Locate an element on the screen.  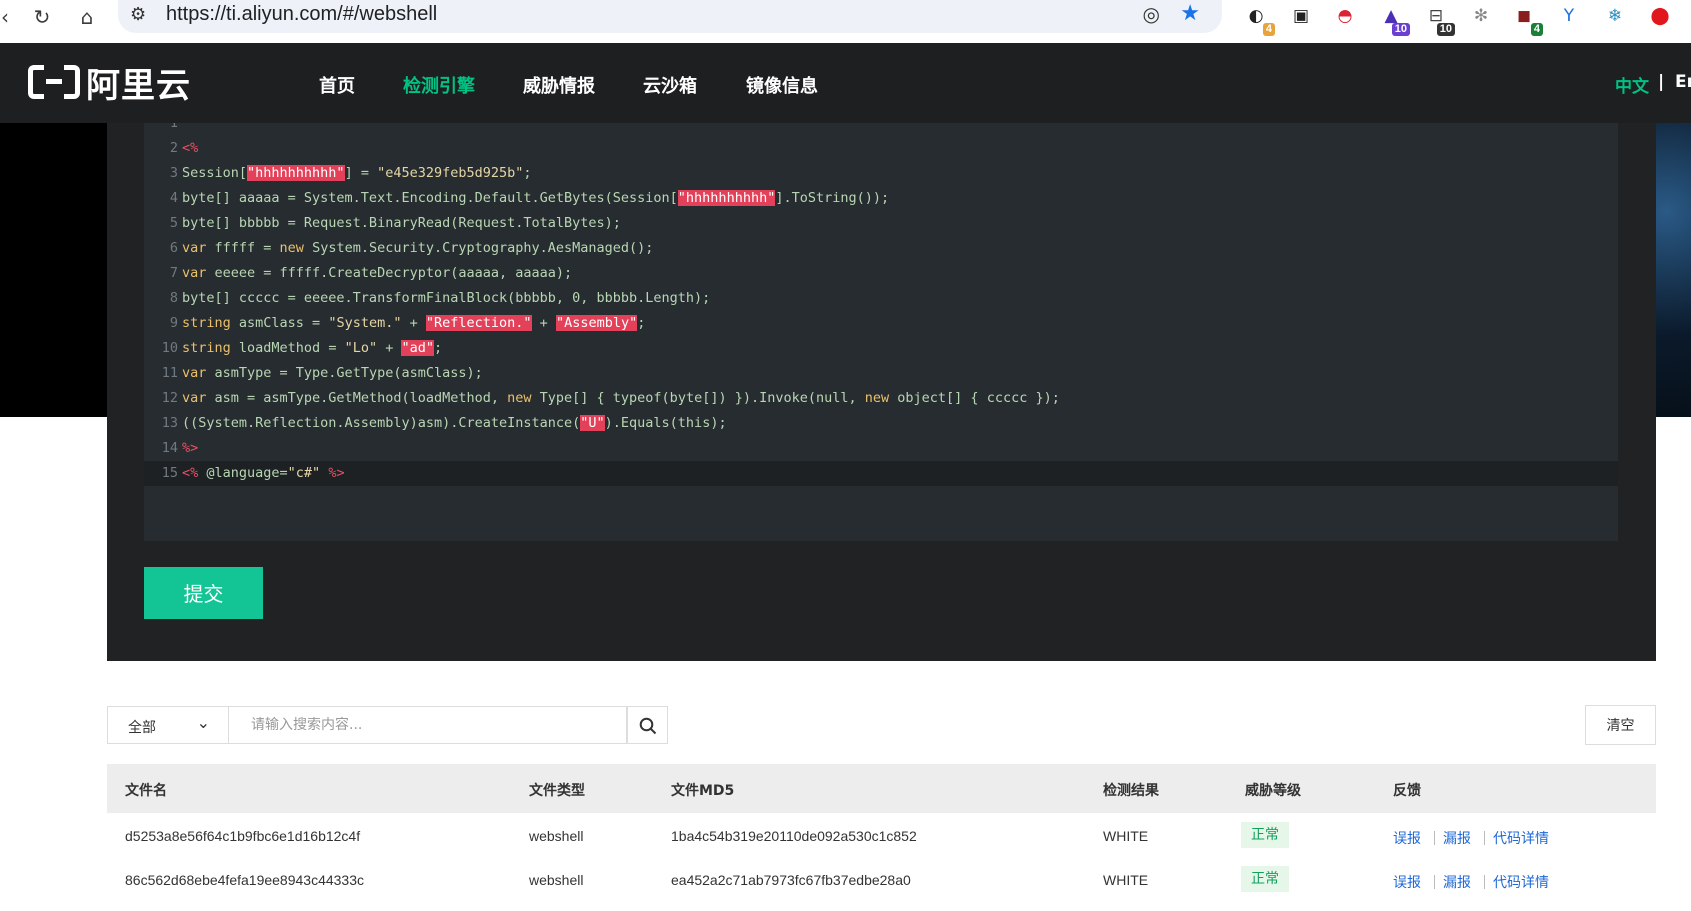
code-line: 15 <% @language="c#" %> is located at coordinates (881, 473).